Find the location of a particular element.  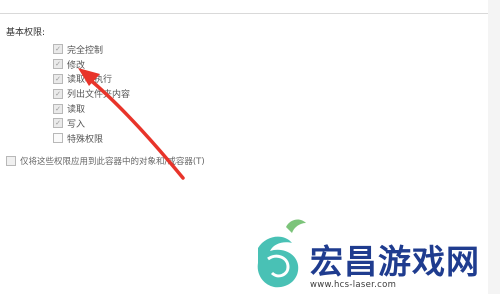

watermark: 宏昌游戏网 www.hcs-laser.com is located at coordinates (374, 253).